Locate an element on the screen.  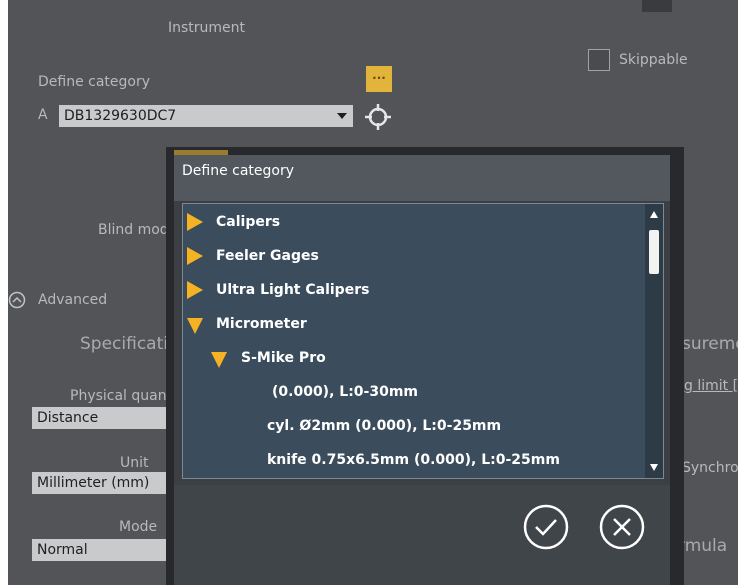
tree-leaf-item: (0.000), L:0-30mm is located at coordinates (345, 392).